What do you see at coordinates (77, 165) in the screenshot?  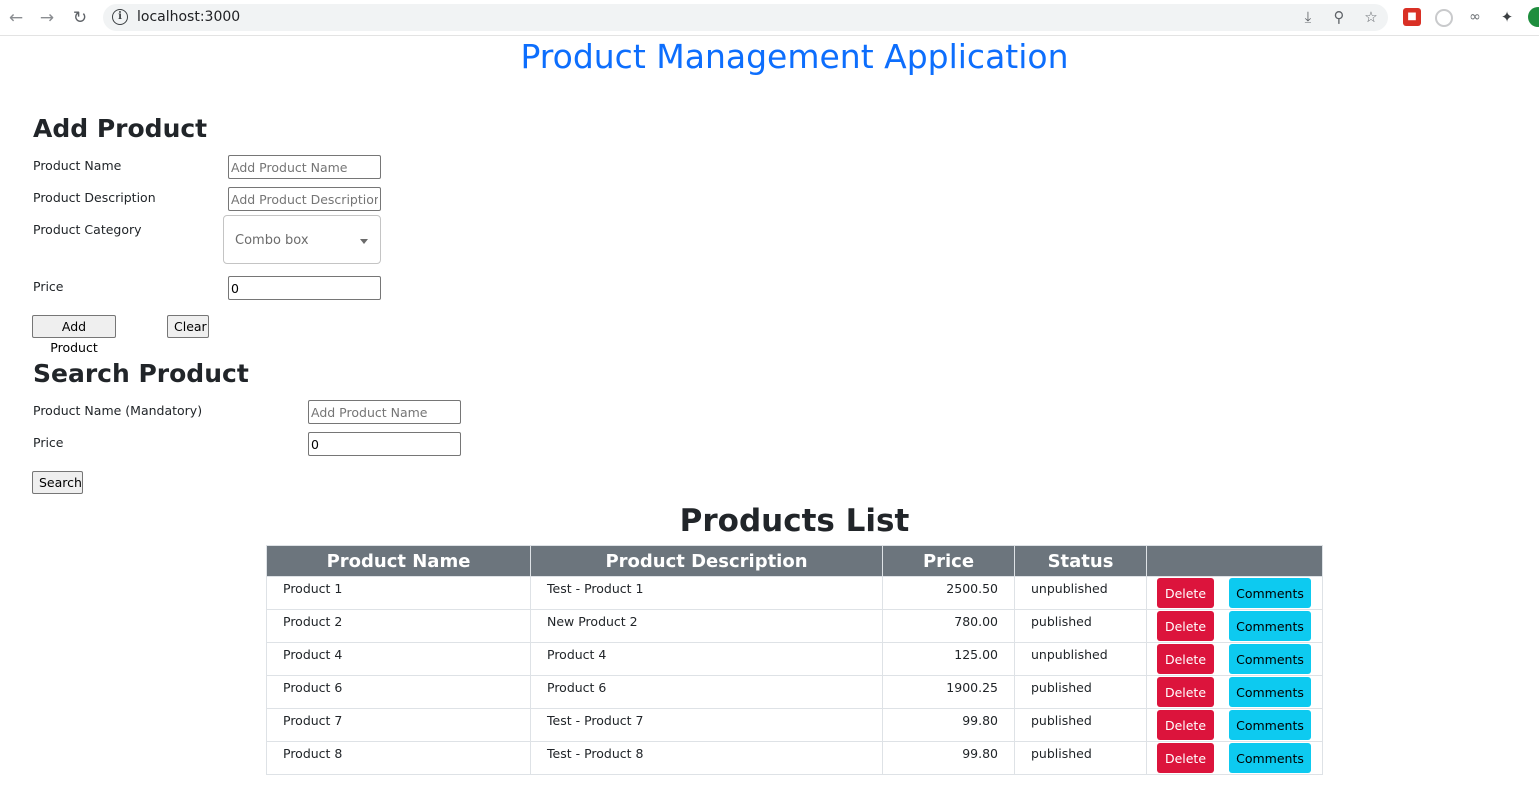 I see `product-name-label: Product Name` at bounding box center [77, 165].